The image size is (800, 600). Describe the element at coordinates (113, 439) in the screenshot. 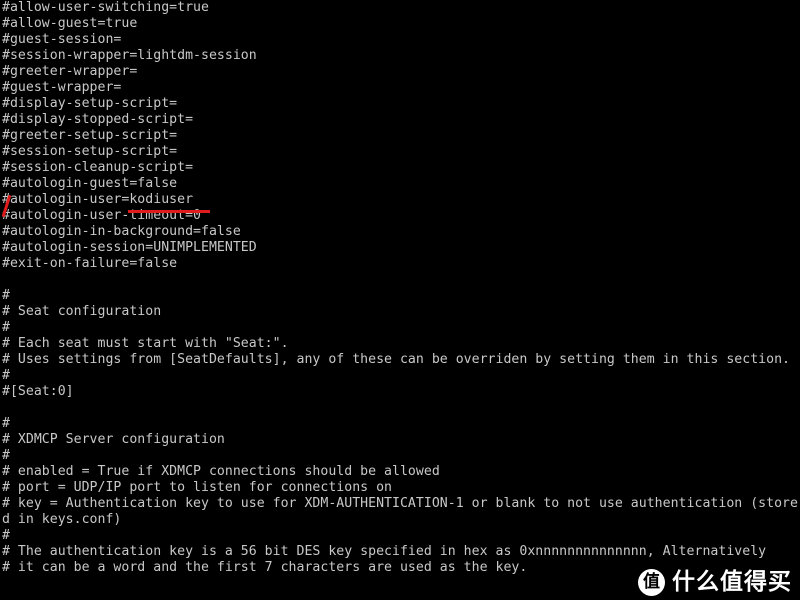

I see `config-line: # XDMCP Server configuration` at that location.